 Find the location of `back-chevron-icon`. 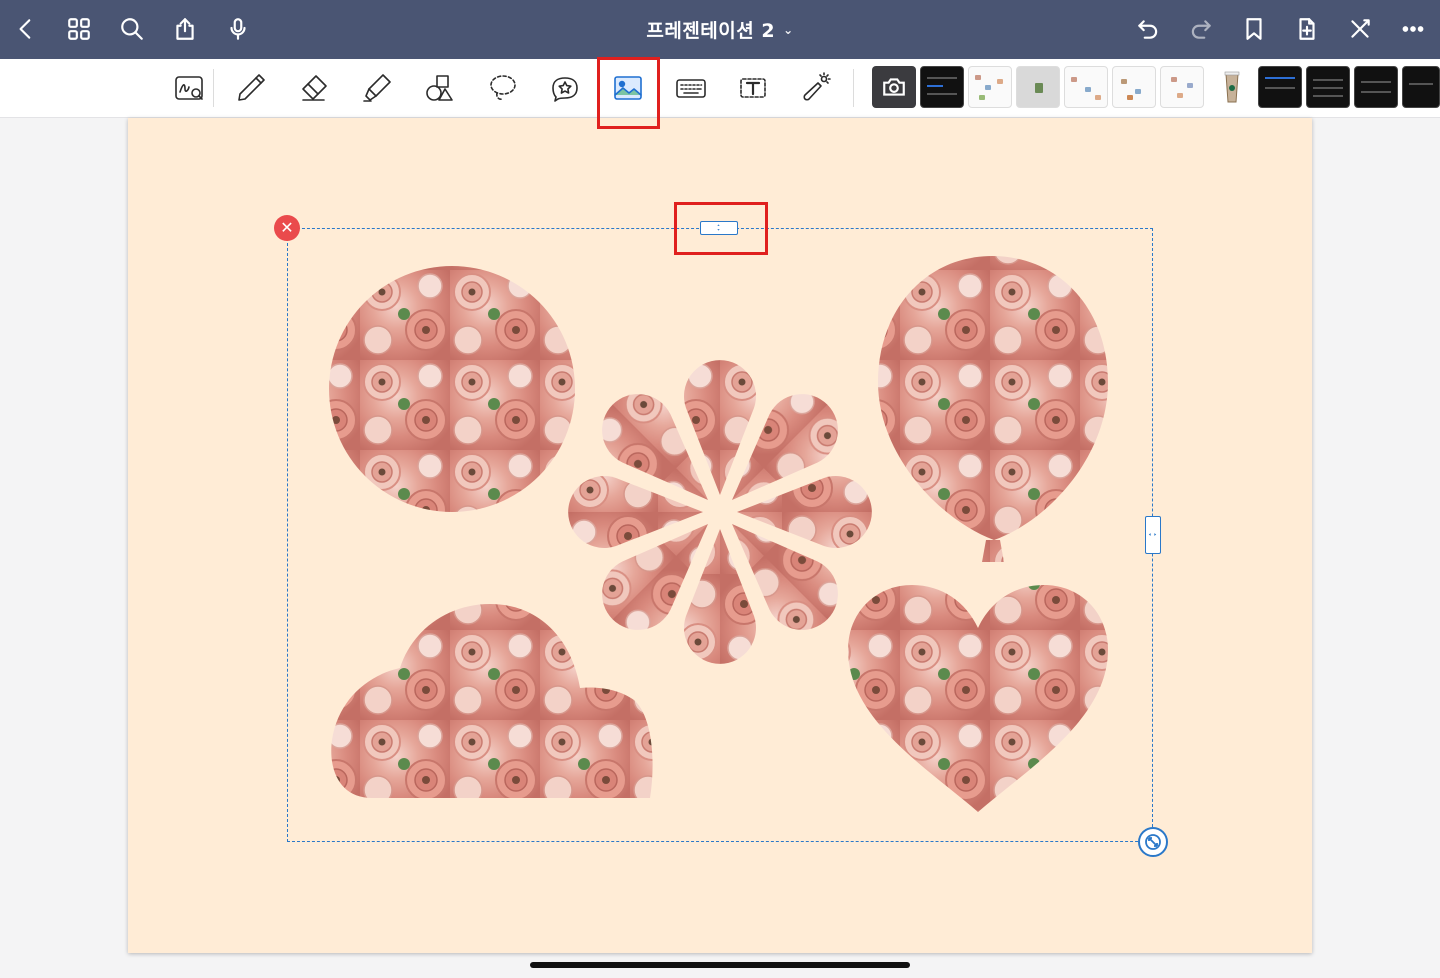

back-chevron-icon is located at coordinates (26, 29).